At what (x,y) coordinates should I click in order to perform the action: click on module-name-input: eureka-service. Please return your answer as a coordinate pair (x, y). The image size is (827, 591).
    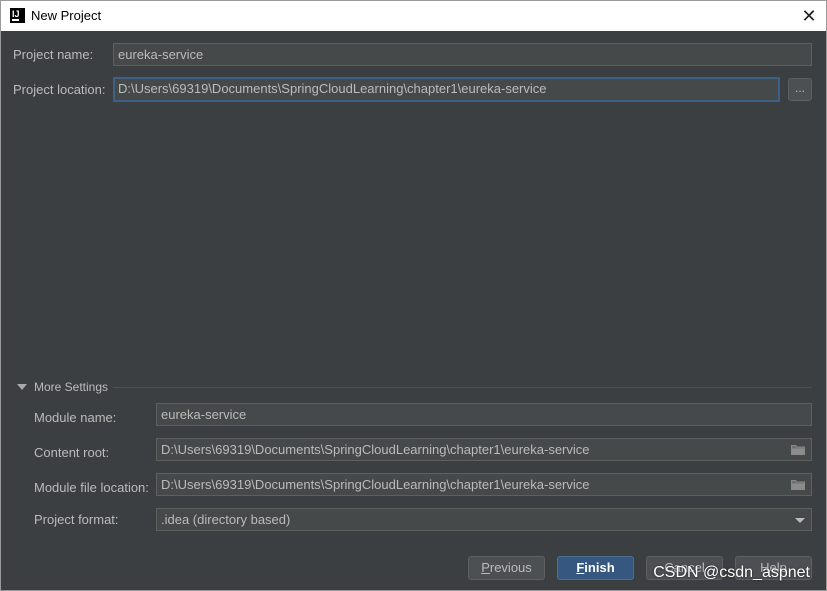
    Looking at the image, I should click on (484, 414).